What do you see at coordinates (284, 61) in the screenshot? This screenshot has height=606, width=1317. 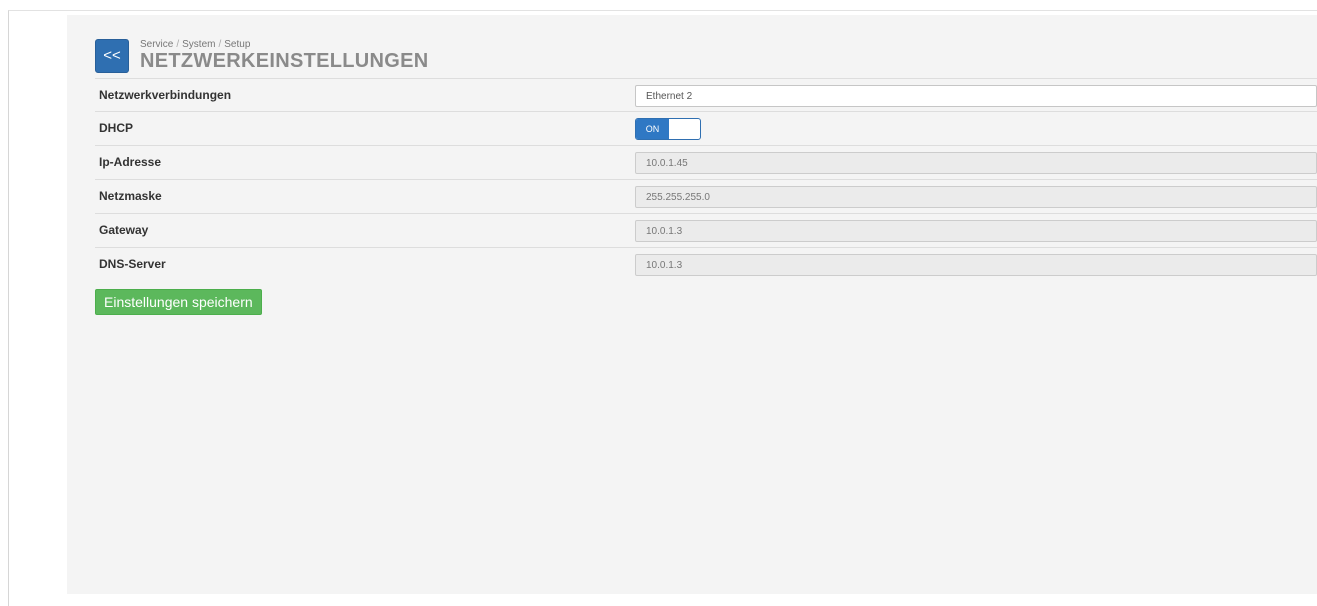 I see `page-title: NETZWERKEINSTELLUNGEN` at bounding box center [284, 61].